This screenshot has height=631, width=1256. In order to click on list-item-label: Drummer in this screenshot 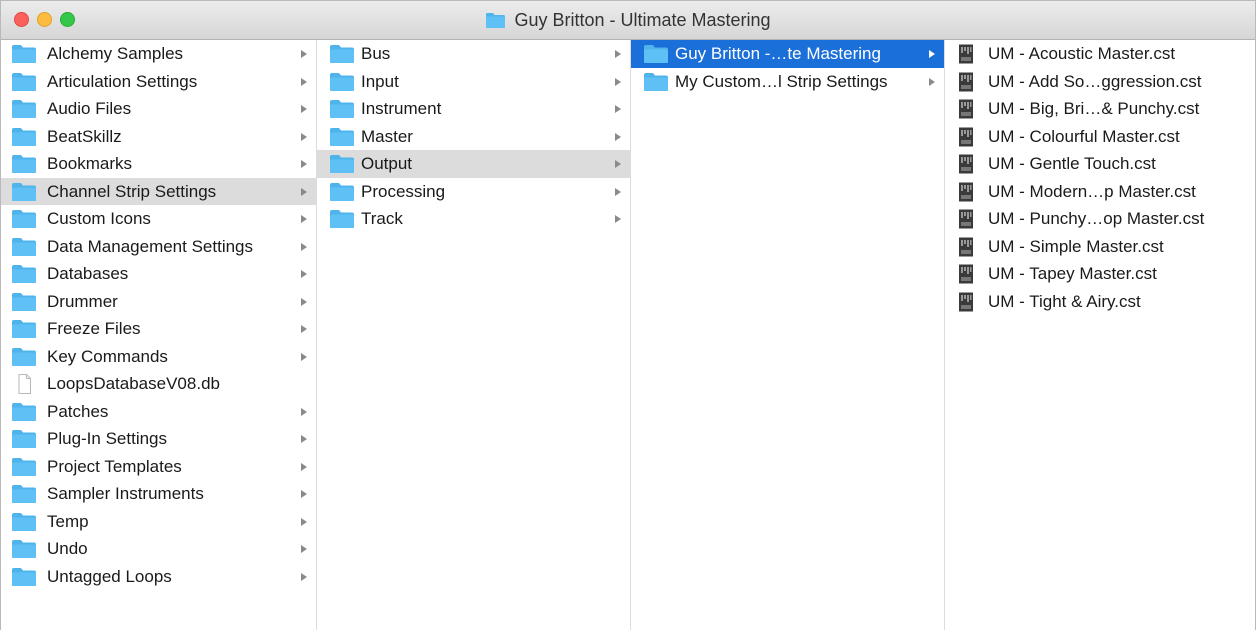, I will do `click(82, 301)`.